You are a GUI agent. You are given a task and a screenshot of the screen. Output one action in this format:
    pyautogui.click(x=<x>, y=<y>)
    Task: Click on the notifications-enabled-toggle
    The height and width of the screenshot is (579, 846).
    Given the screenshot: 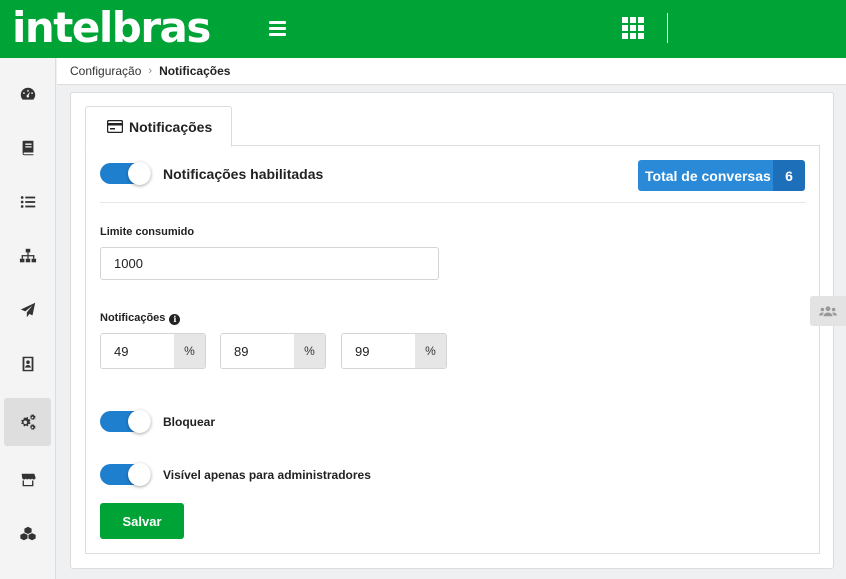 What is the action you would take?
    pyautogui.click(x=125, y=173)
    